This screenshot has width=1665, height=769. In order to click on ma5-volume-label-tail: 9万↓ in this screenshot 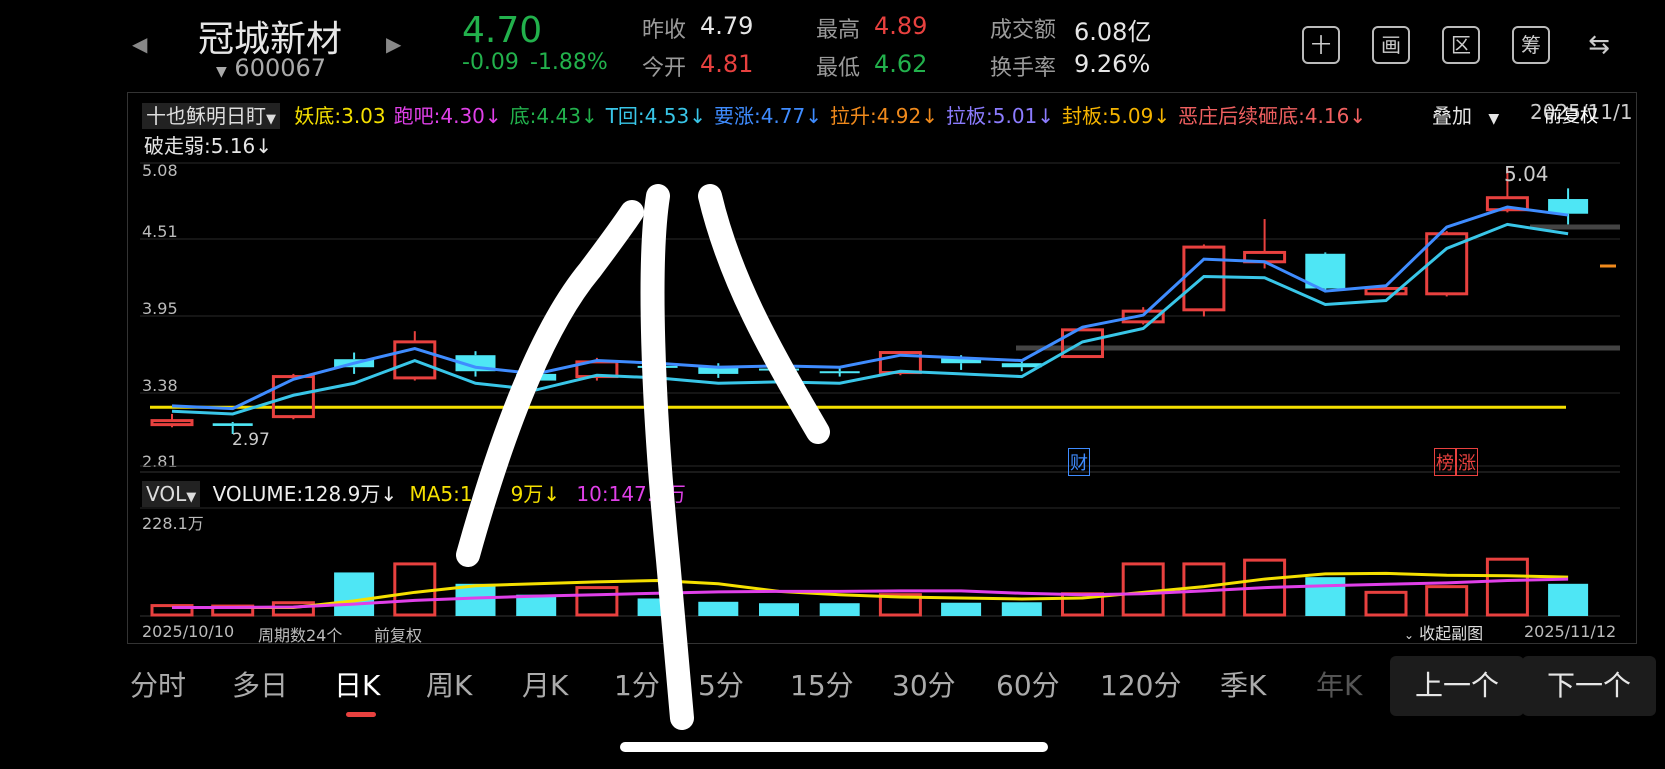, I will do `click(535, 494)`.